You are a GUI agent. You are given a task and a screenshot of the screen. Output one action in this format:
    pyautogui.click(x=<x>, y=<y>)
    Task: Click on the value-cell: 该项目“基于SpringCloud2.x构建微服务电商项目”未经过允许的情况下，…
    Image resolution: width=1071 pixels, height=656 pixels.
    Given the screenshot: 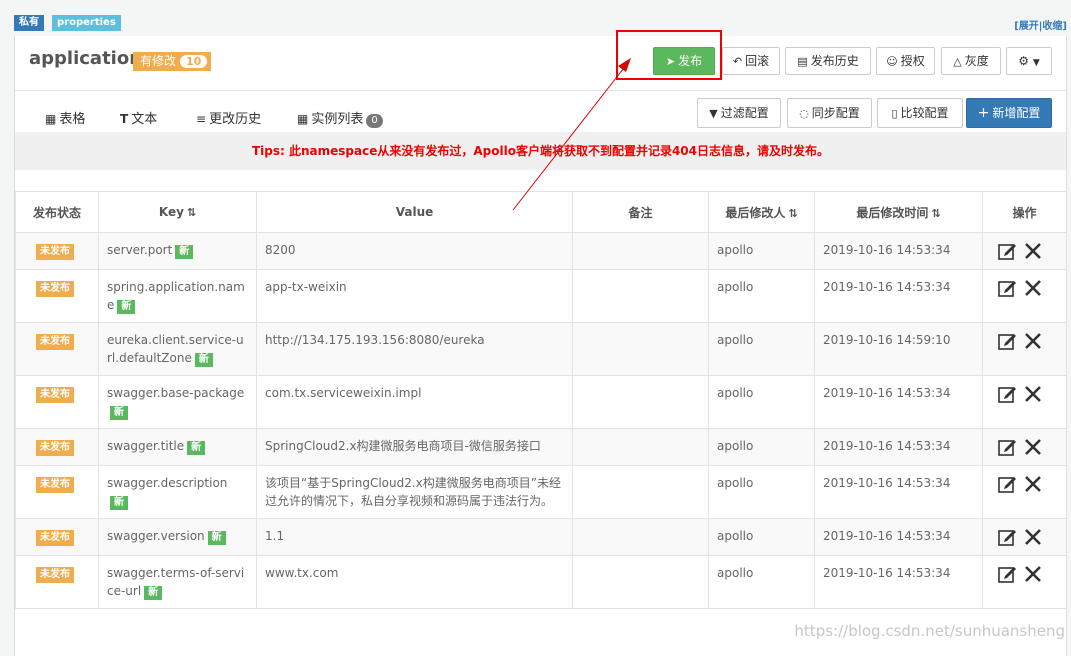 What is the action you would take?
    pyautogui.click(x=414, y=492)
    